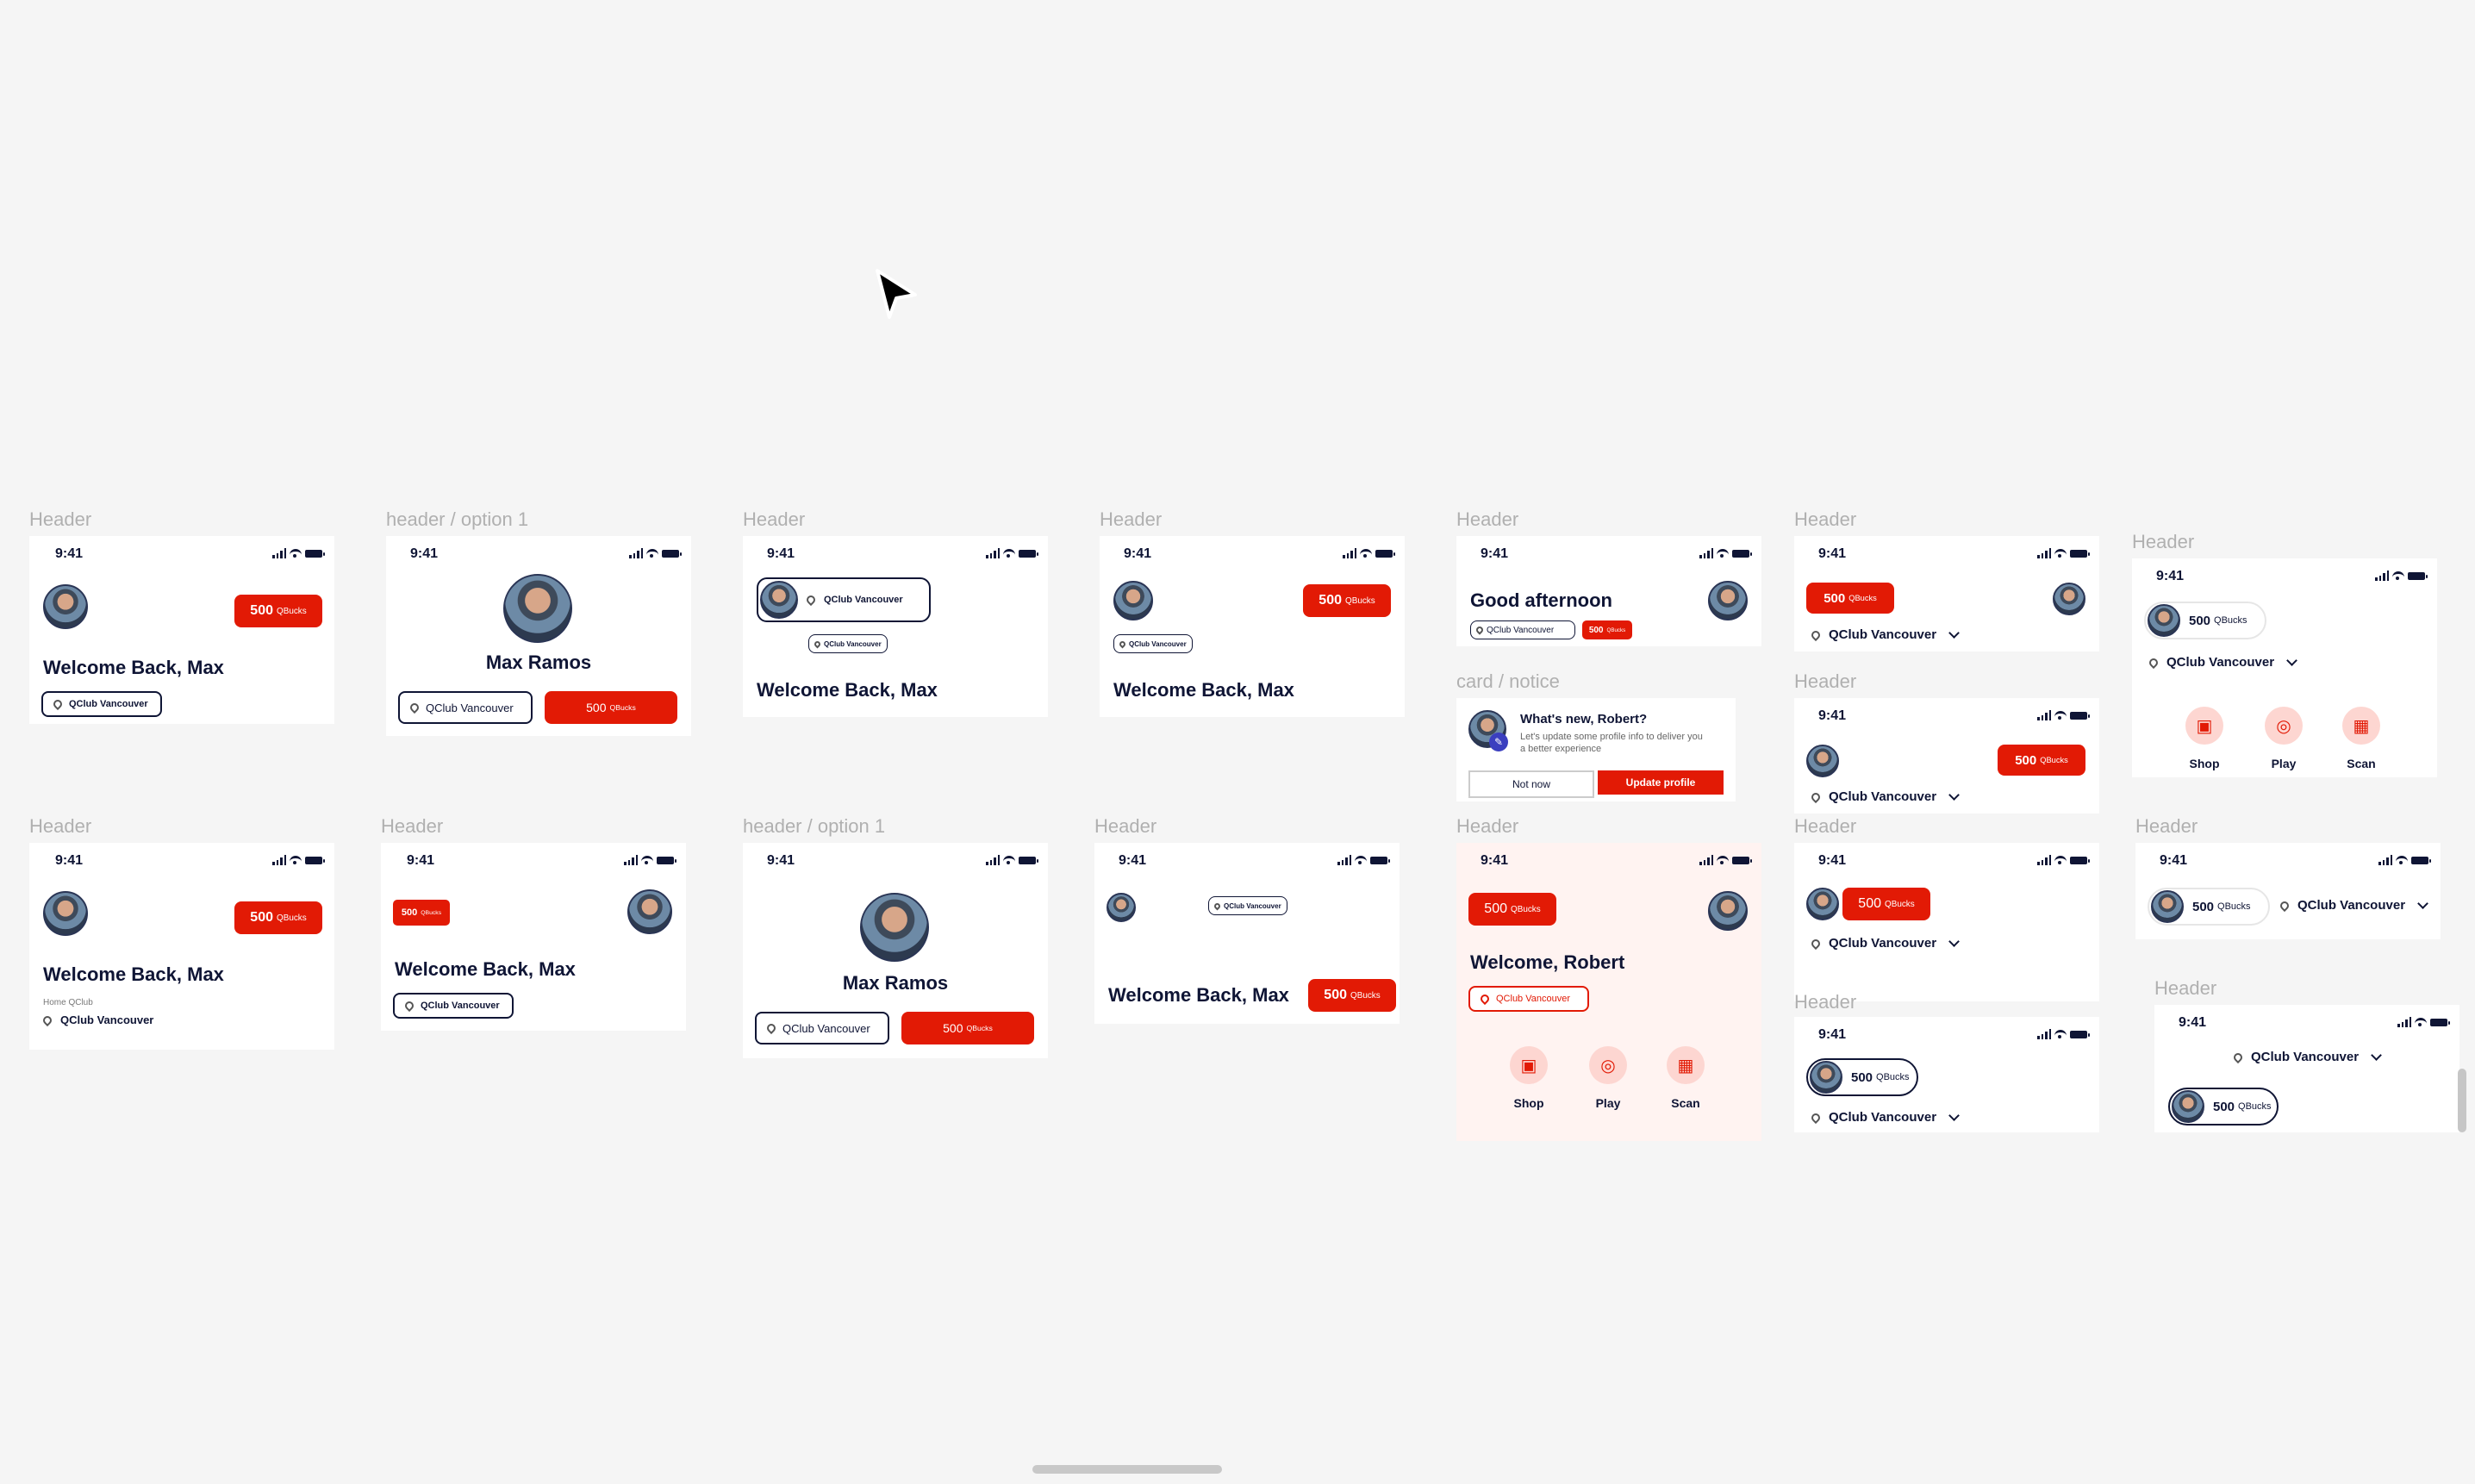 Image resolution: width=2475 pixels, height=1484 pixels. I want to click on full-name: Max Ramos, so click(538, 662).